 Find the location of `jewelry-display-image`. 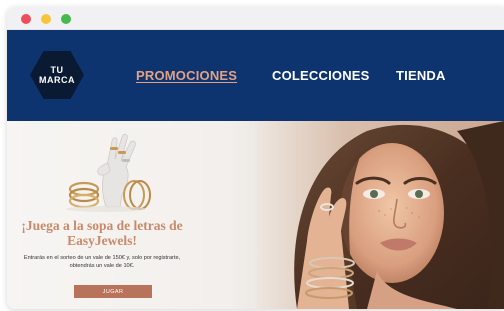

jewelry-display-image is located at coordinates (108, 172).